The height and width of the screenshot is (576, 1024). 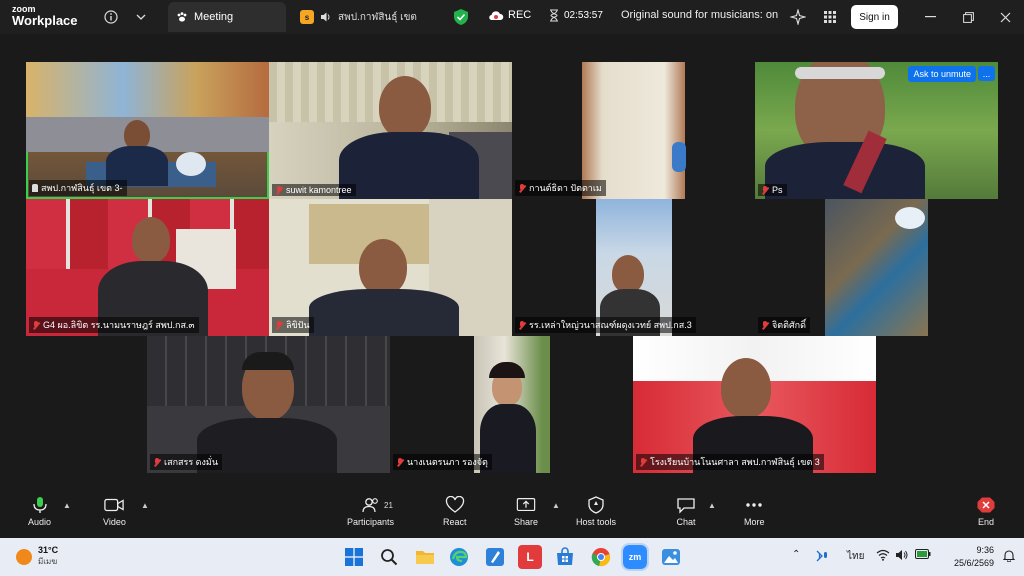 I want to click on battery-icon, so click(x=923, y=555).